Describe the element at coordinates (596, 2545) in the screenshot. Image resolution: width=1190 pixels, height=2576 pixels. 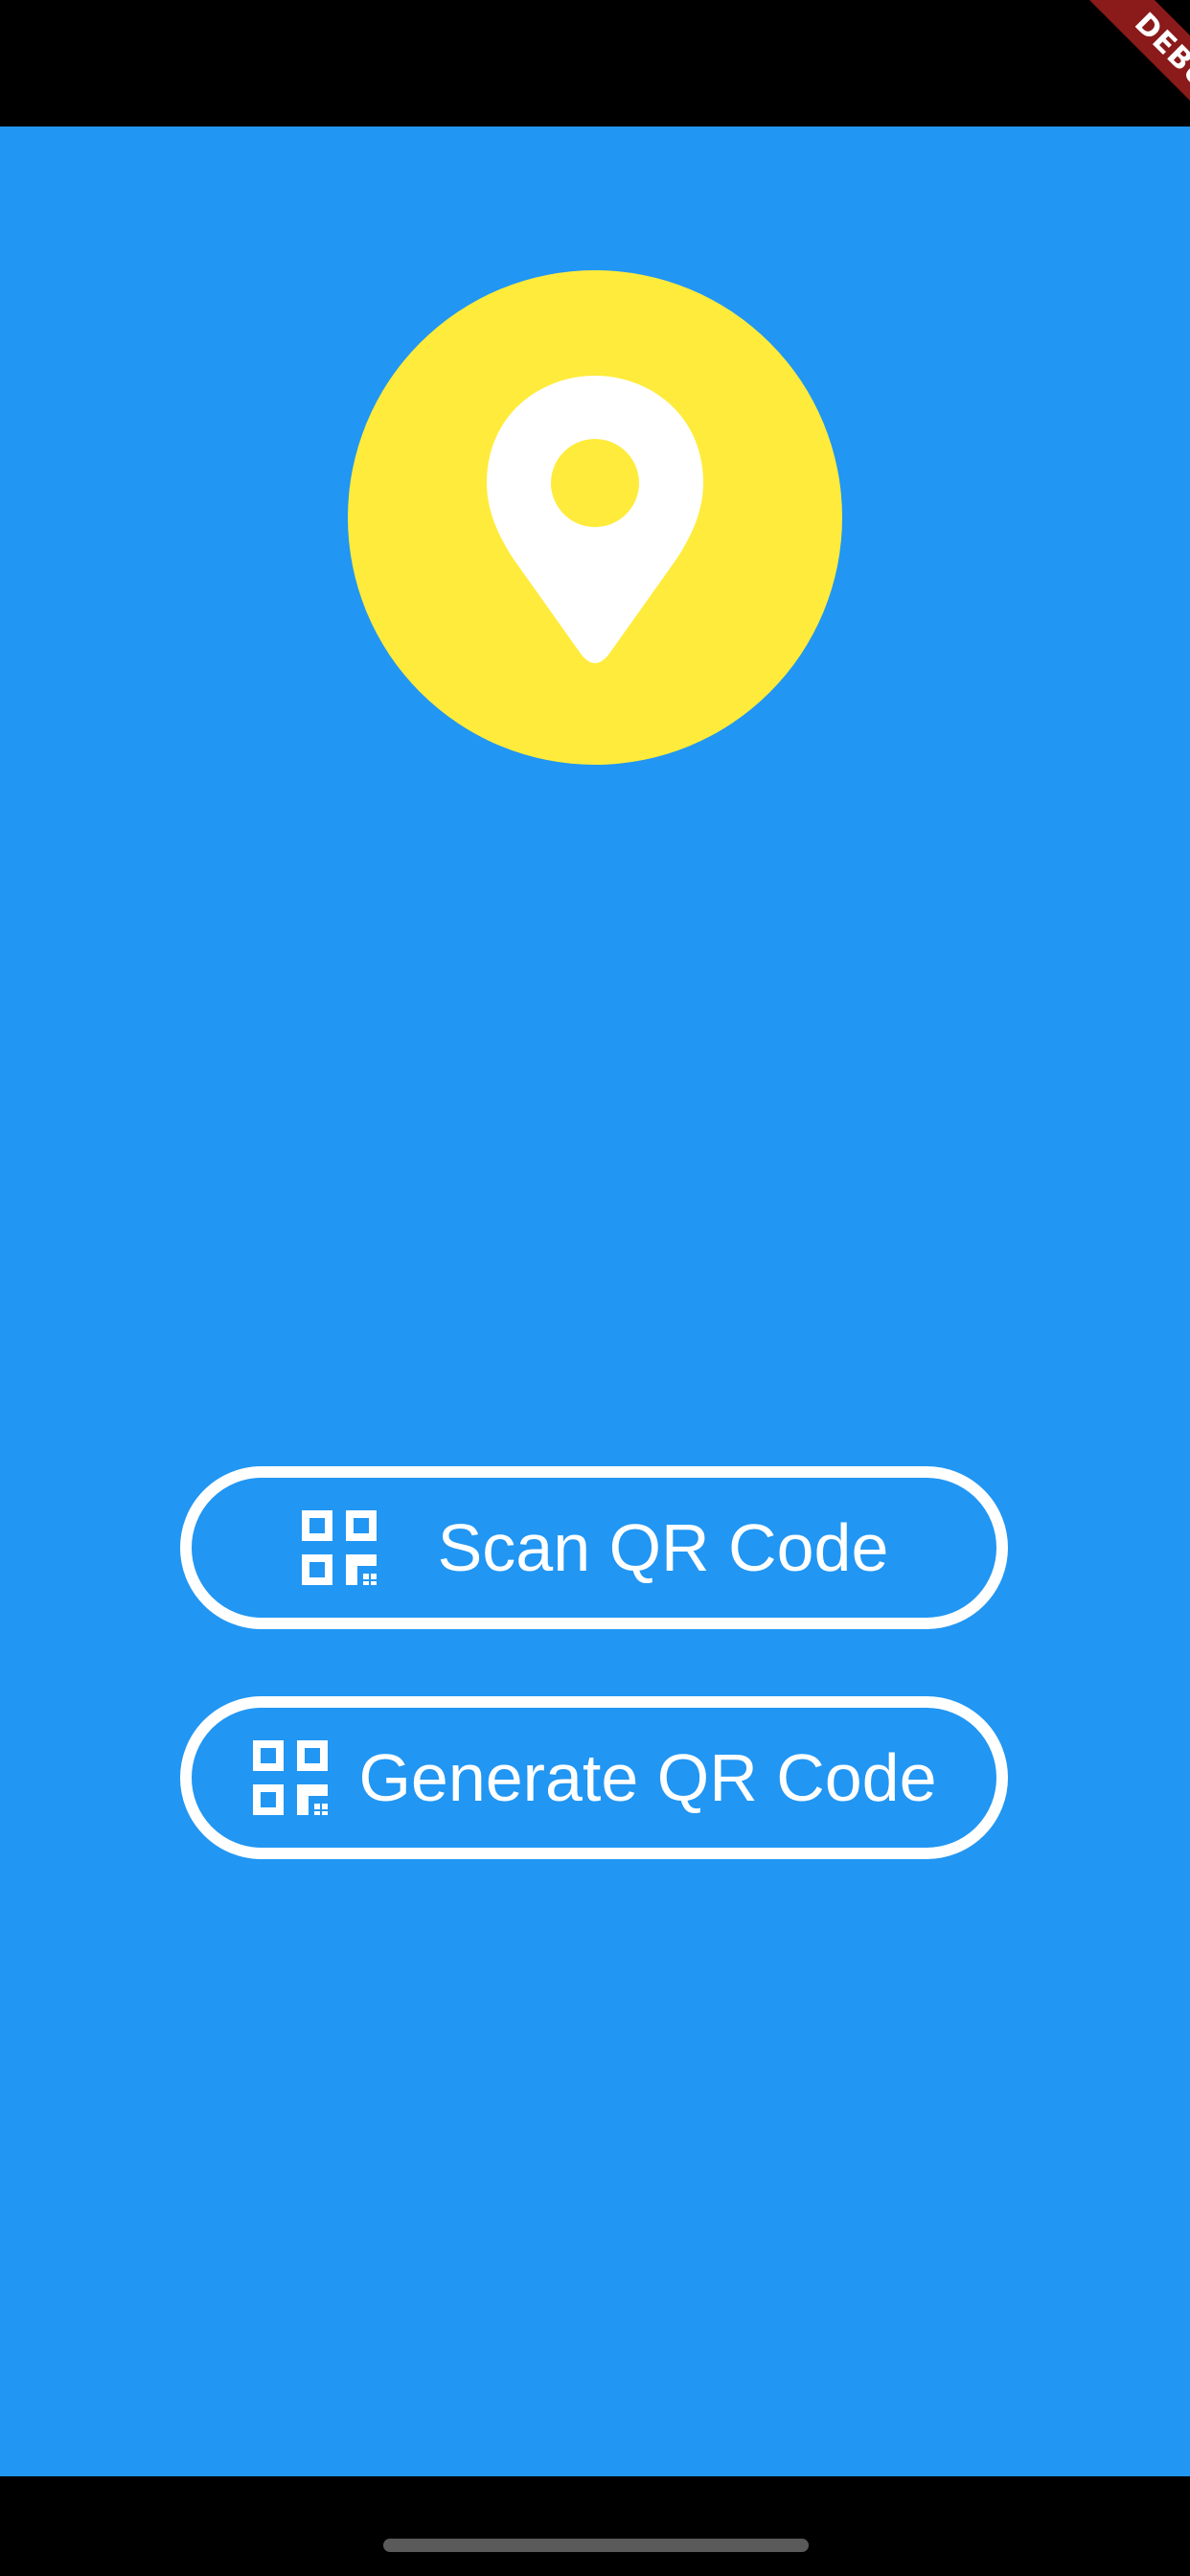
I see `home-indicator` at that location.